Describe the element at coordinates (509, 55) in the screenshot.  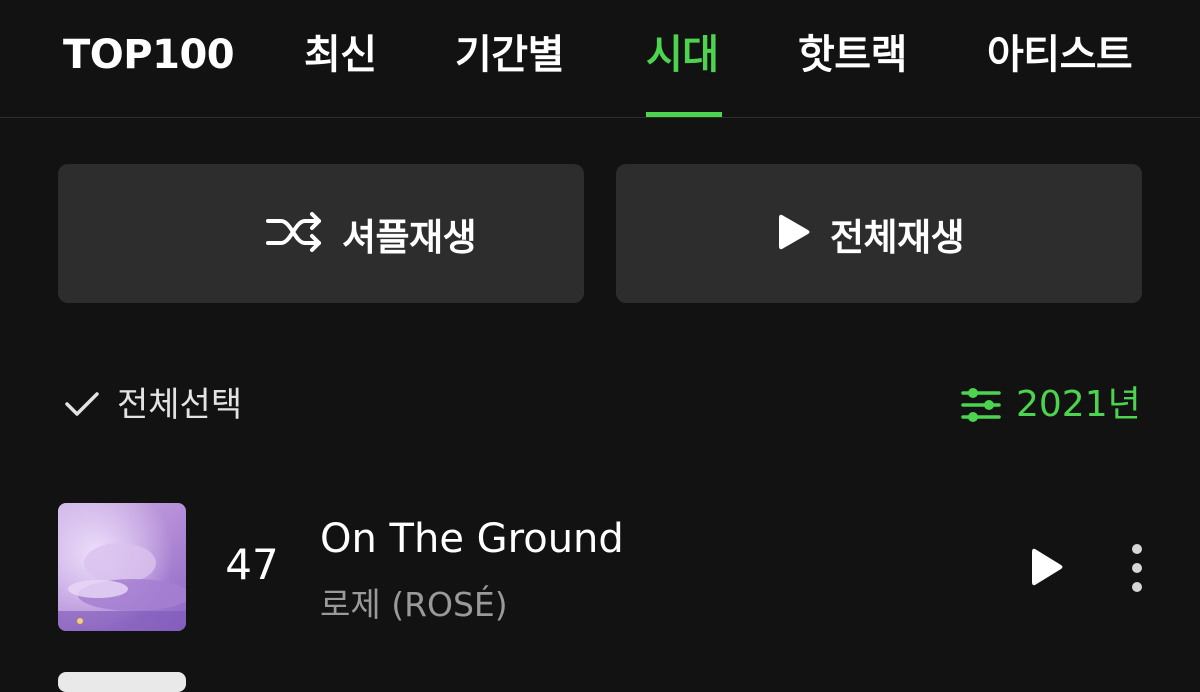
I see `tab-by-period: 기간별` at that location.